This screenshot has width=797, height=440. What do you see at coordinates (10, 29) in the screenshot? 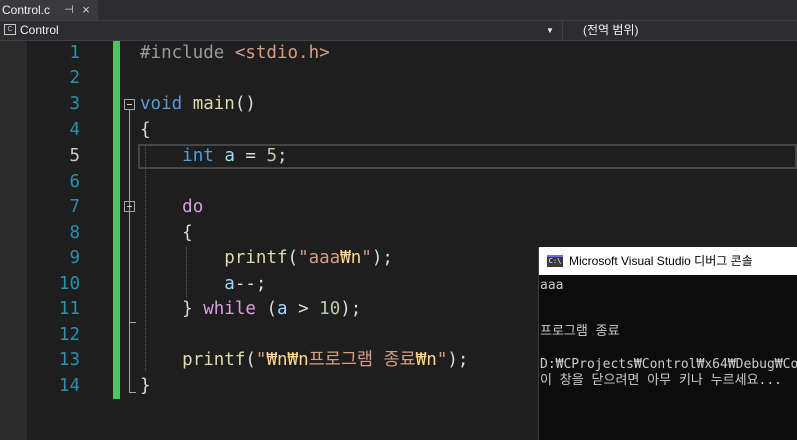
I see `c-file-icon: C` at bounding box center [10, 29].